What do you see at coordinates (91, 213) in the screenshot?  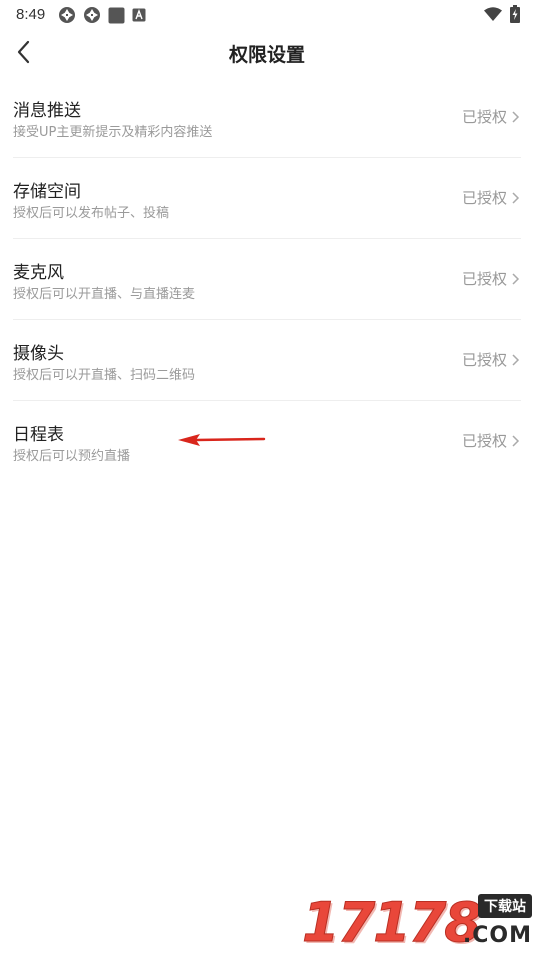 I see `permission-desc: 授权后可以发布帖子、投稿` at bounding box center [91, 213].